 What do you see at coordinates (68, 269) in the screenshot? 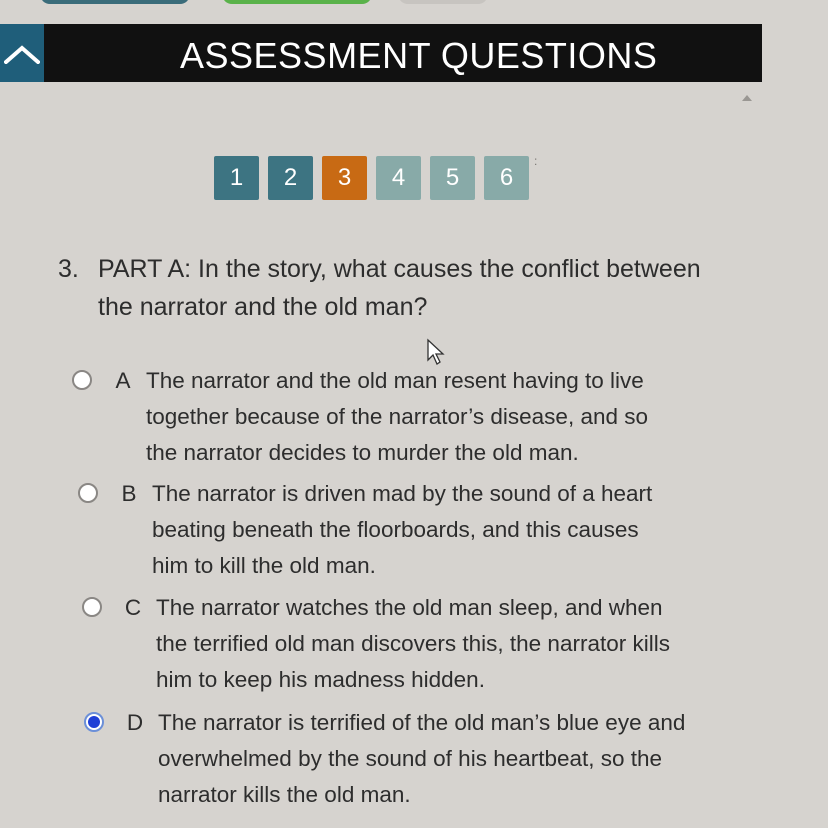
I see `question-number: 3.` at bounding box center [68, 269].